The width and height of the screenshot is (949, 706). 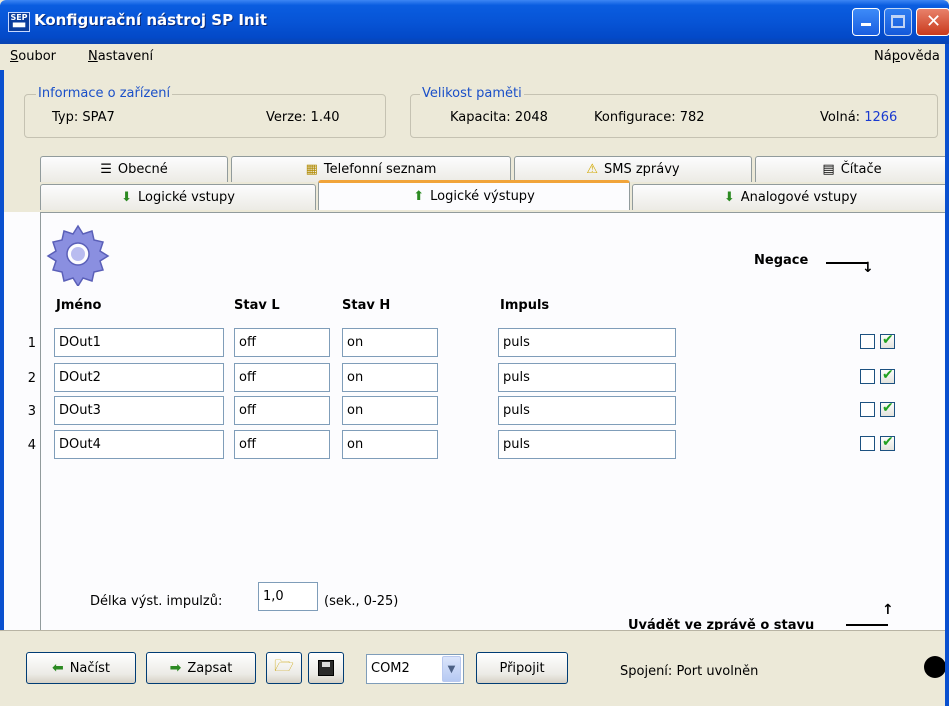 What do you see at coordinates (78, 255) in the screenshot?
I see `gear-icon` at bounding box center [78, 255].